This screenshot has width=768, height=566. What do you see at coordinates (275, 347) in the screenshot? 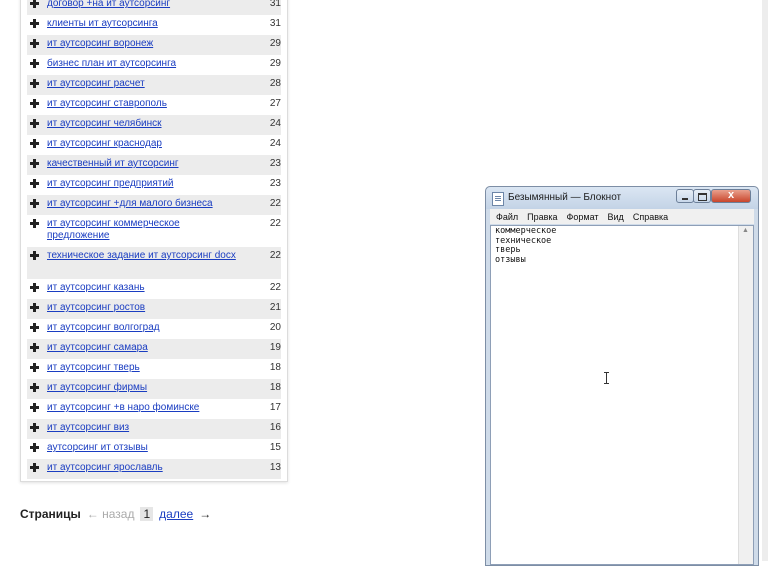
I see `keyword-count: 19` at bounding box center [275, 347].